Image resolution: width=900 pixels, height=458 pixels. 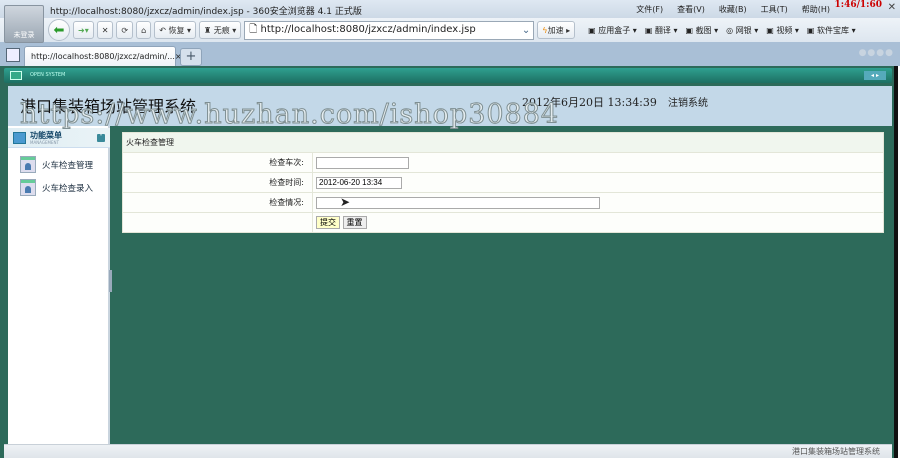 I want to click on tab-bar: http://localhost:8080/jzxcz/admin/... × +, so click(x=450, y=54).